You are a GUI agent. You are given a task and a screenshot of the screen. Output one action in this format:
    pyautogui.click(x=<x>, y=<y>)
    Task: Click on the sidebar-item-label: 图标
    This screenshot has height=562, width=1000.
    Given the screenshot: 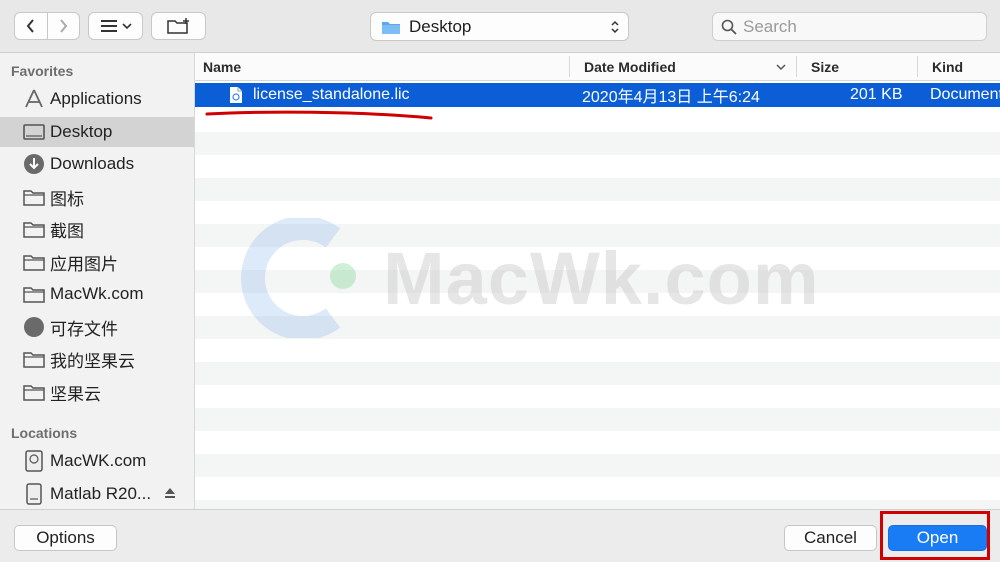 What is the action you would take?
    pyautogui.click(x=67, y=199)
    